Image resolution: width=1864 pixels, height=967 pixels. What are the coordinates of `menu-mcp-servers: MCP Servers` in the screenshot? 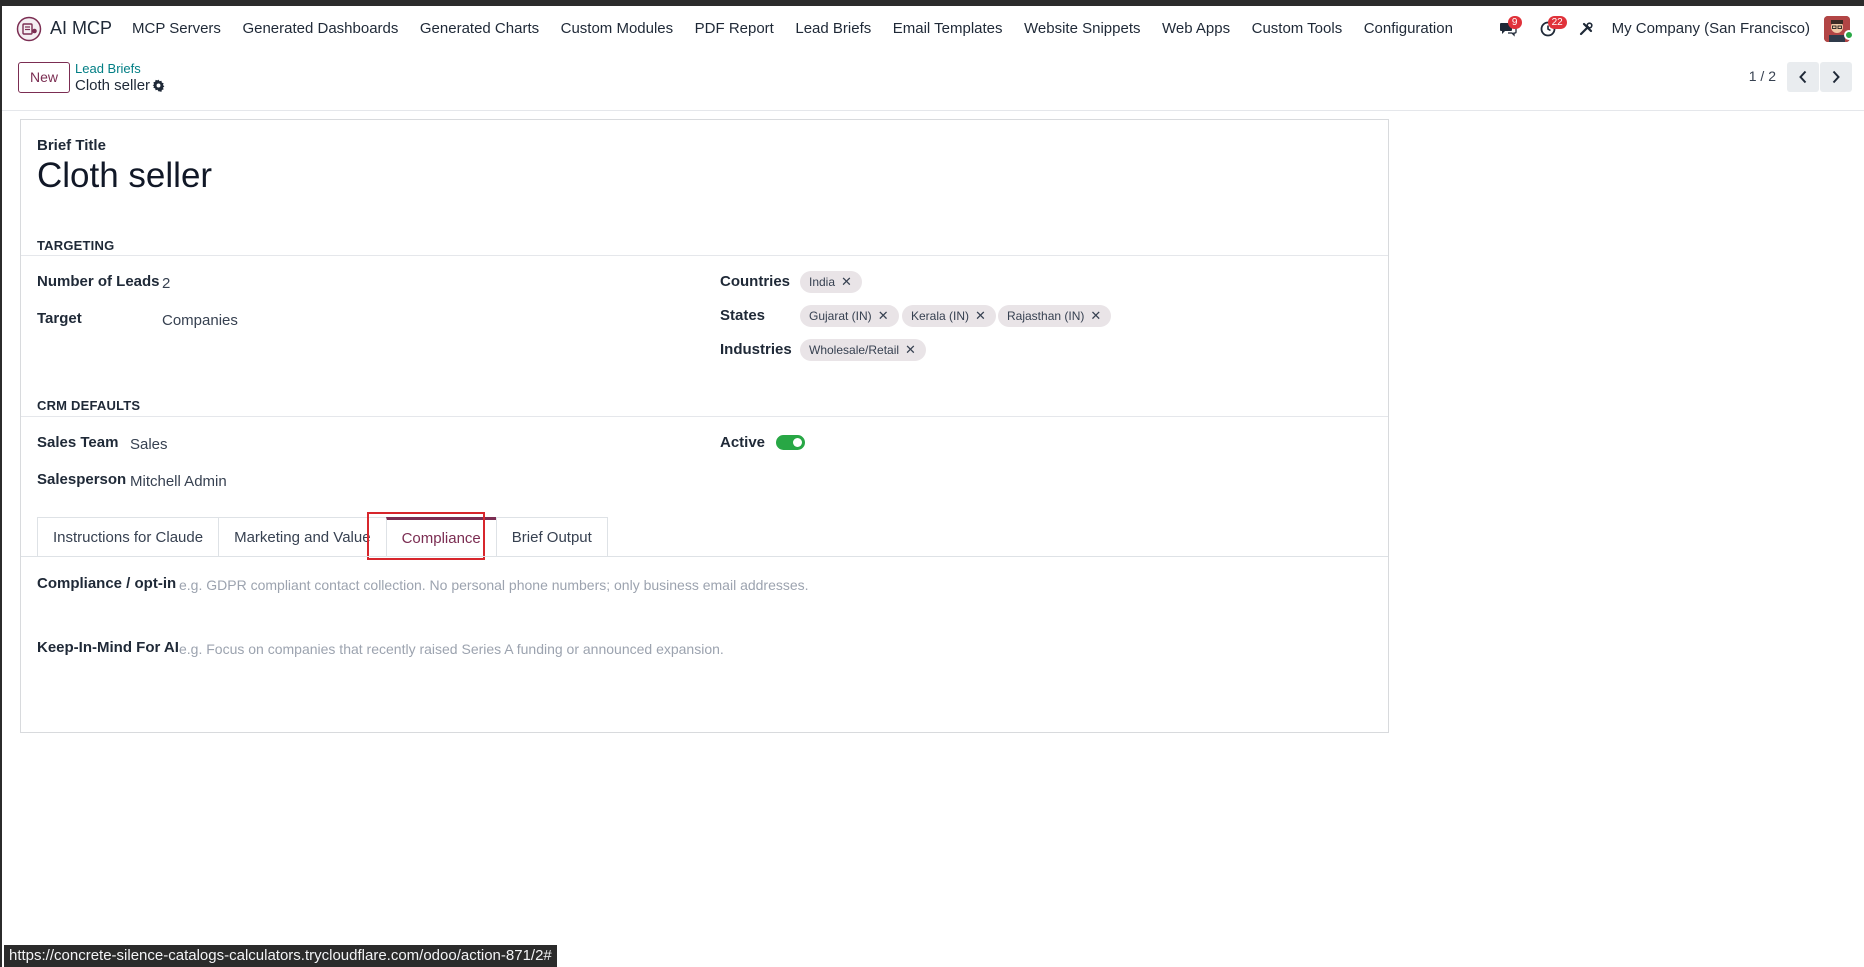 It's located at (176, 28).